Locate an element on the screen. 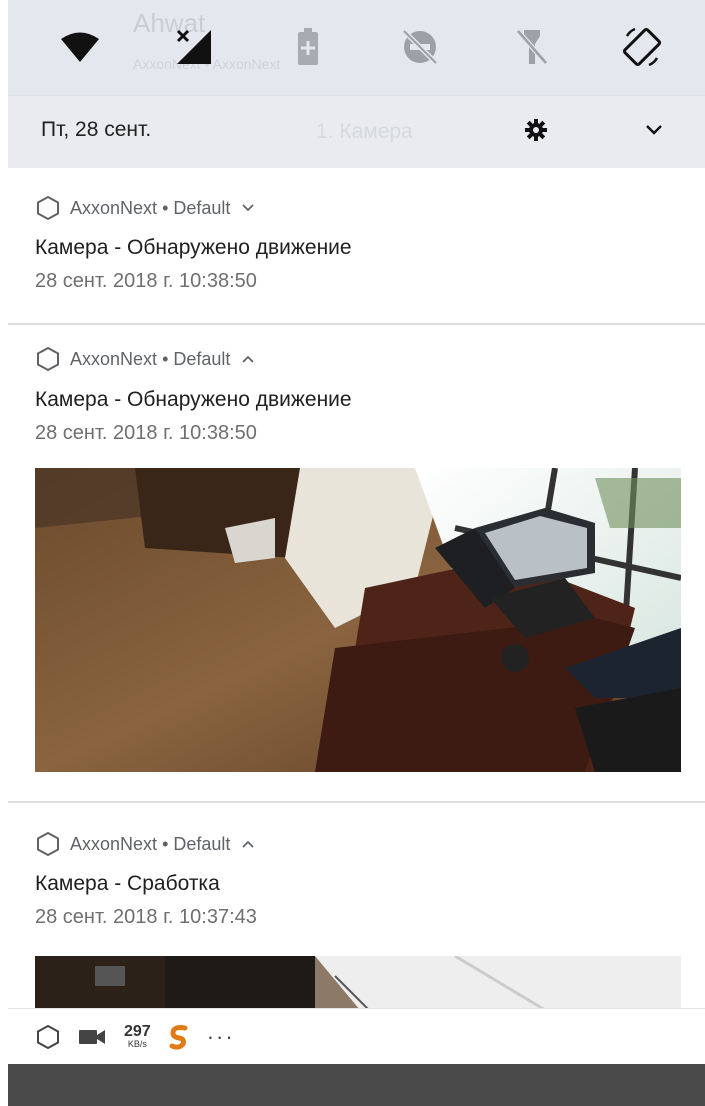  more-icon: ··· is located at coordinates (220, 1036).